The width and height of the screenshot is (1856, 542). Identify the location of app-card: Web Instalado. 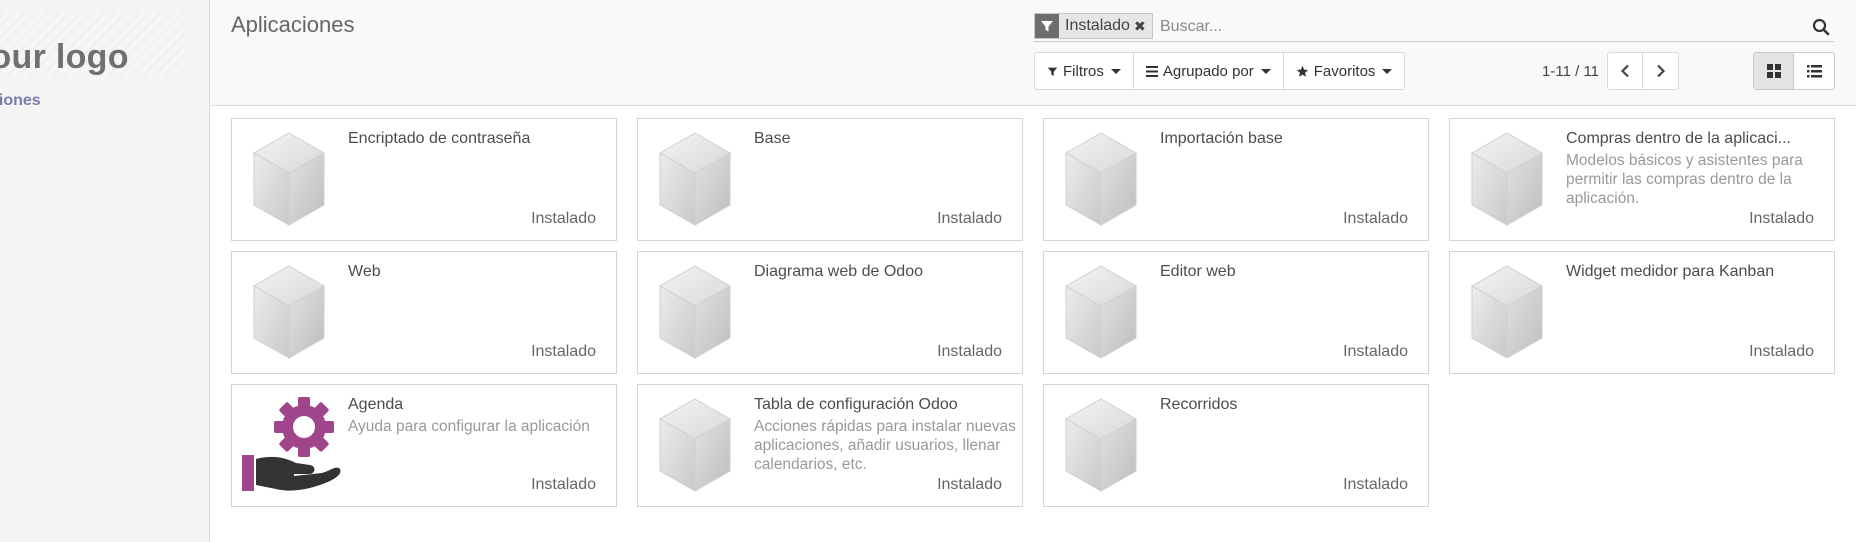
(424, 312).